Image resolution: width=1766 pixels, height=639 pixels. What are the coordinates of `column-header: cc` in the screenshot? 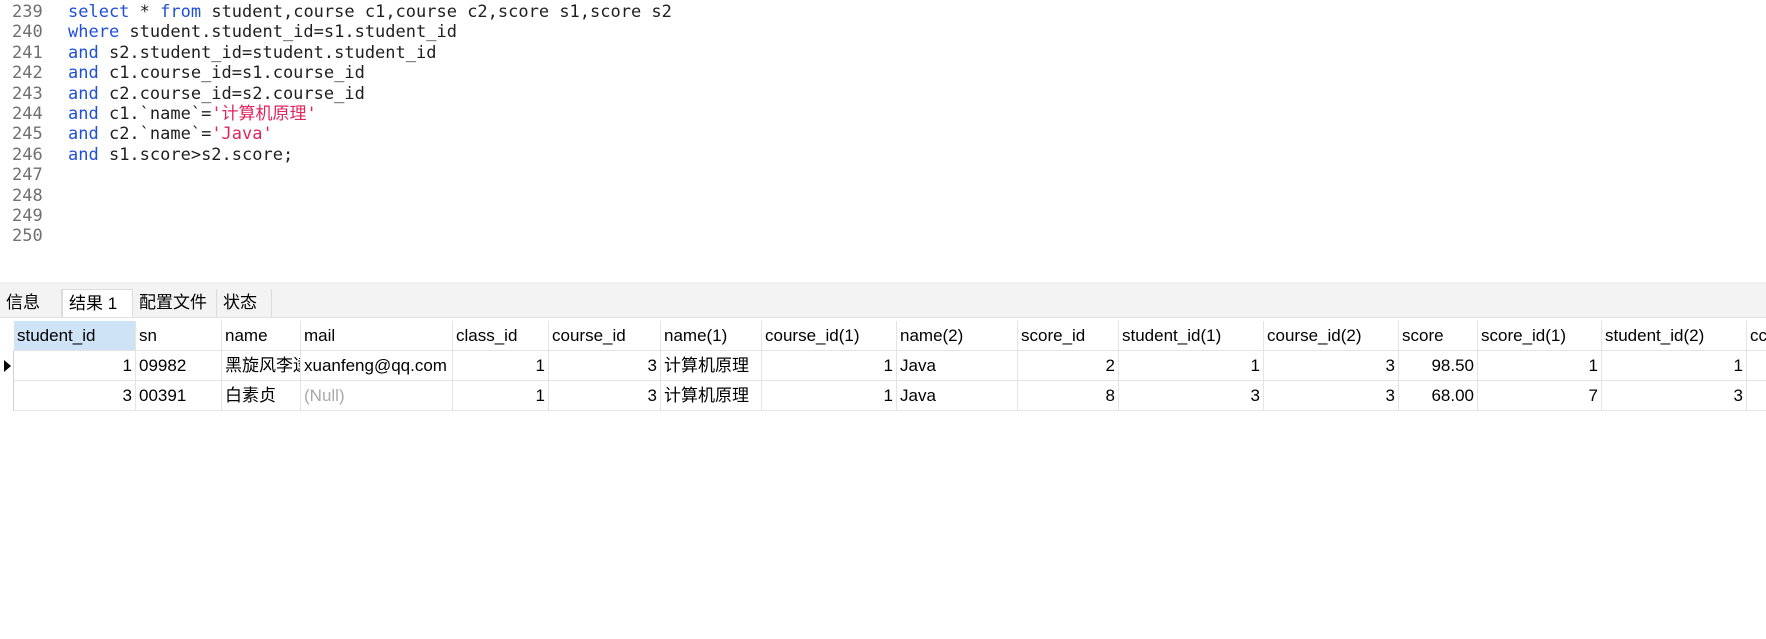 It's located at (1756, 336).